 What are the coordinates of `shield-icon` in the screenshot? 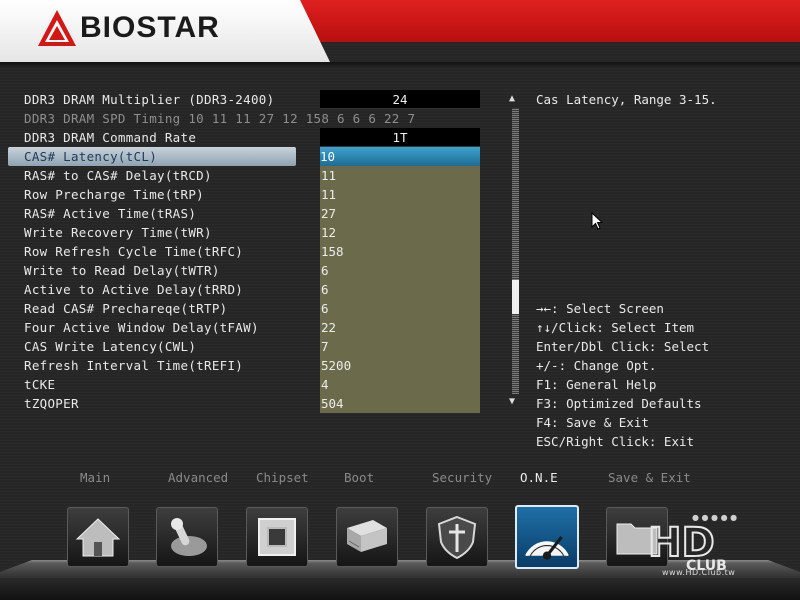 It's located at (457, 537).